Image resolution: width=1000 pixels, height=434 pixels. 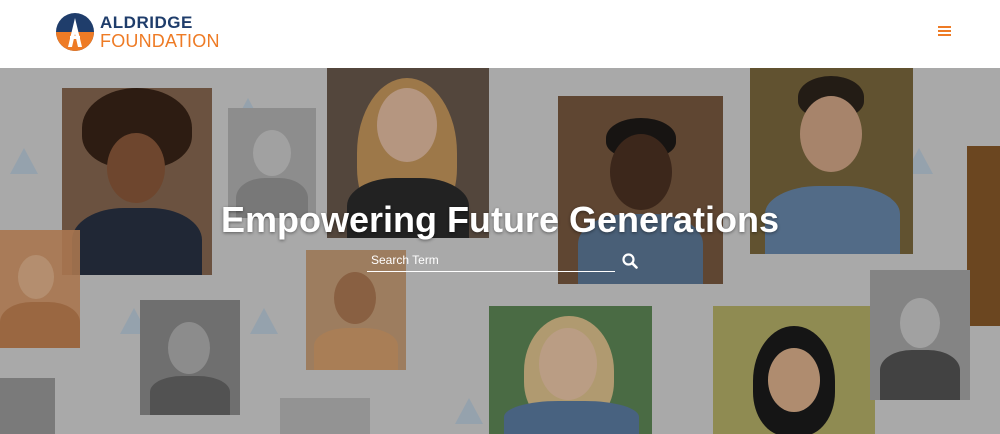 I want to click on logo-wordmark: ALDRIDGE FOUNDATION, so click(x=160, y=32).